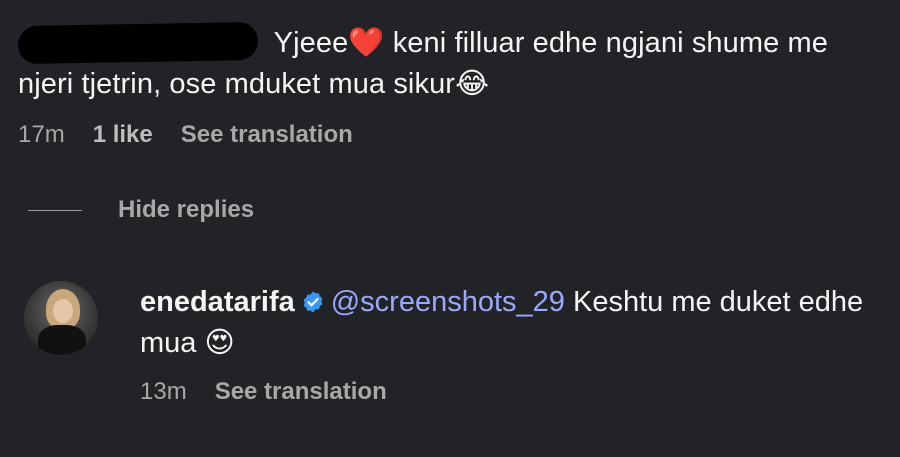 This screenshot has height=457, width=900. I want to click on reply-meta: 13m See translation, so click(263, 392).